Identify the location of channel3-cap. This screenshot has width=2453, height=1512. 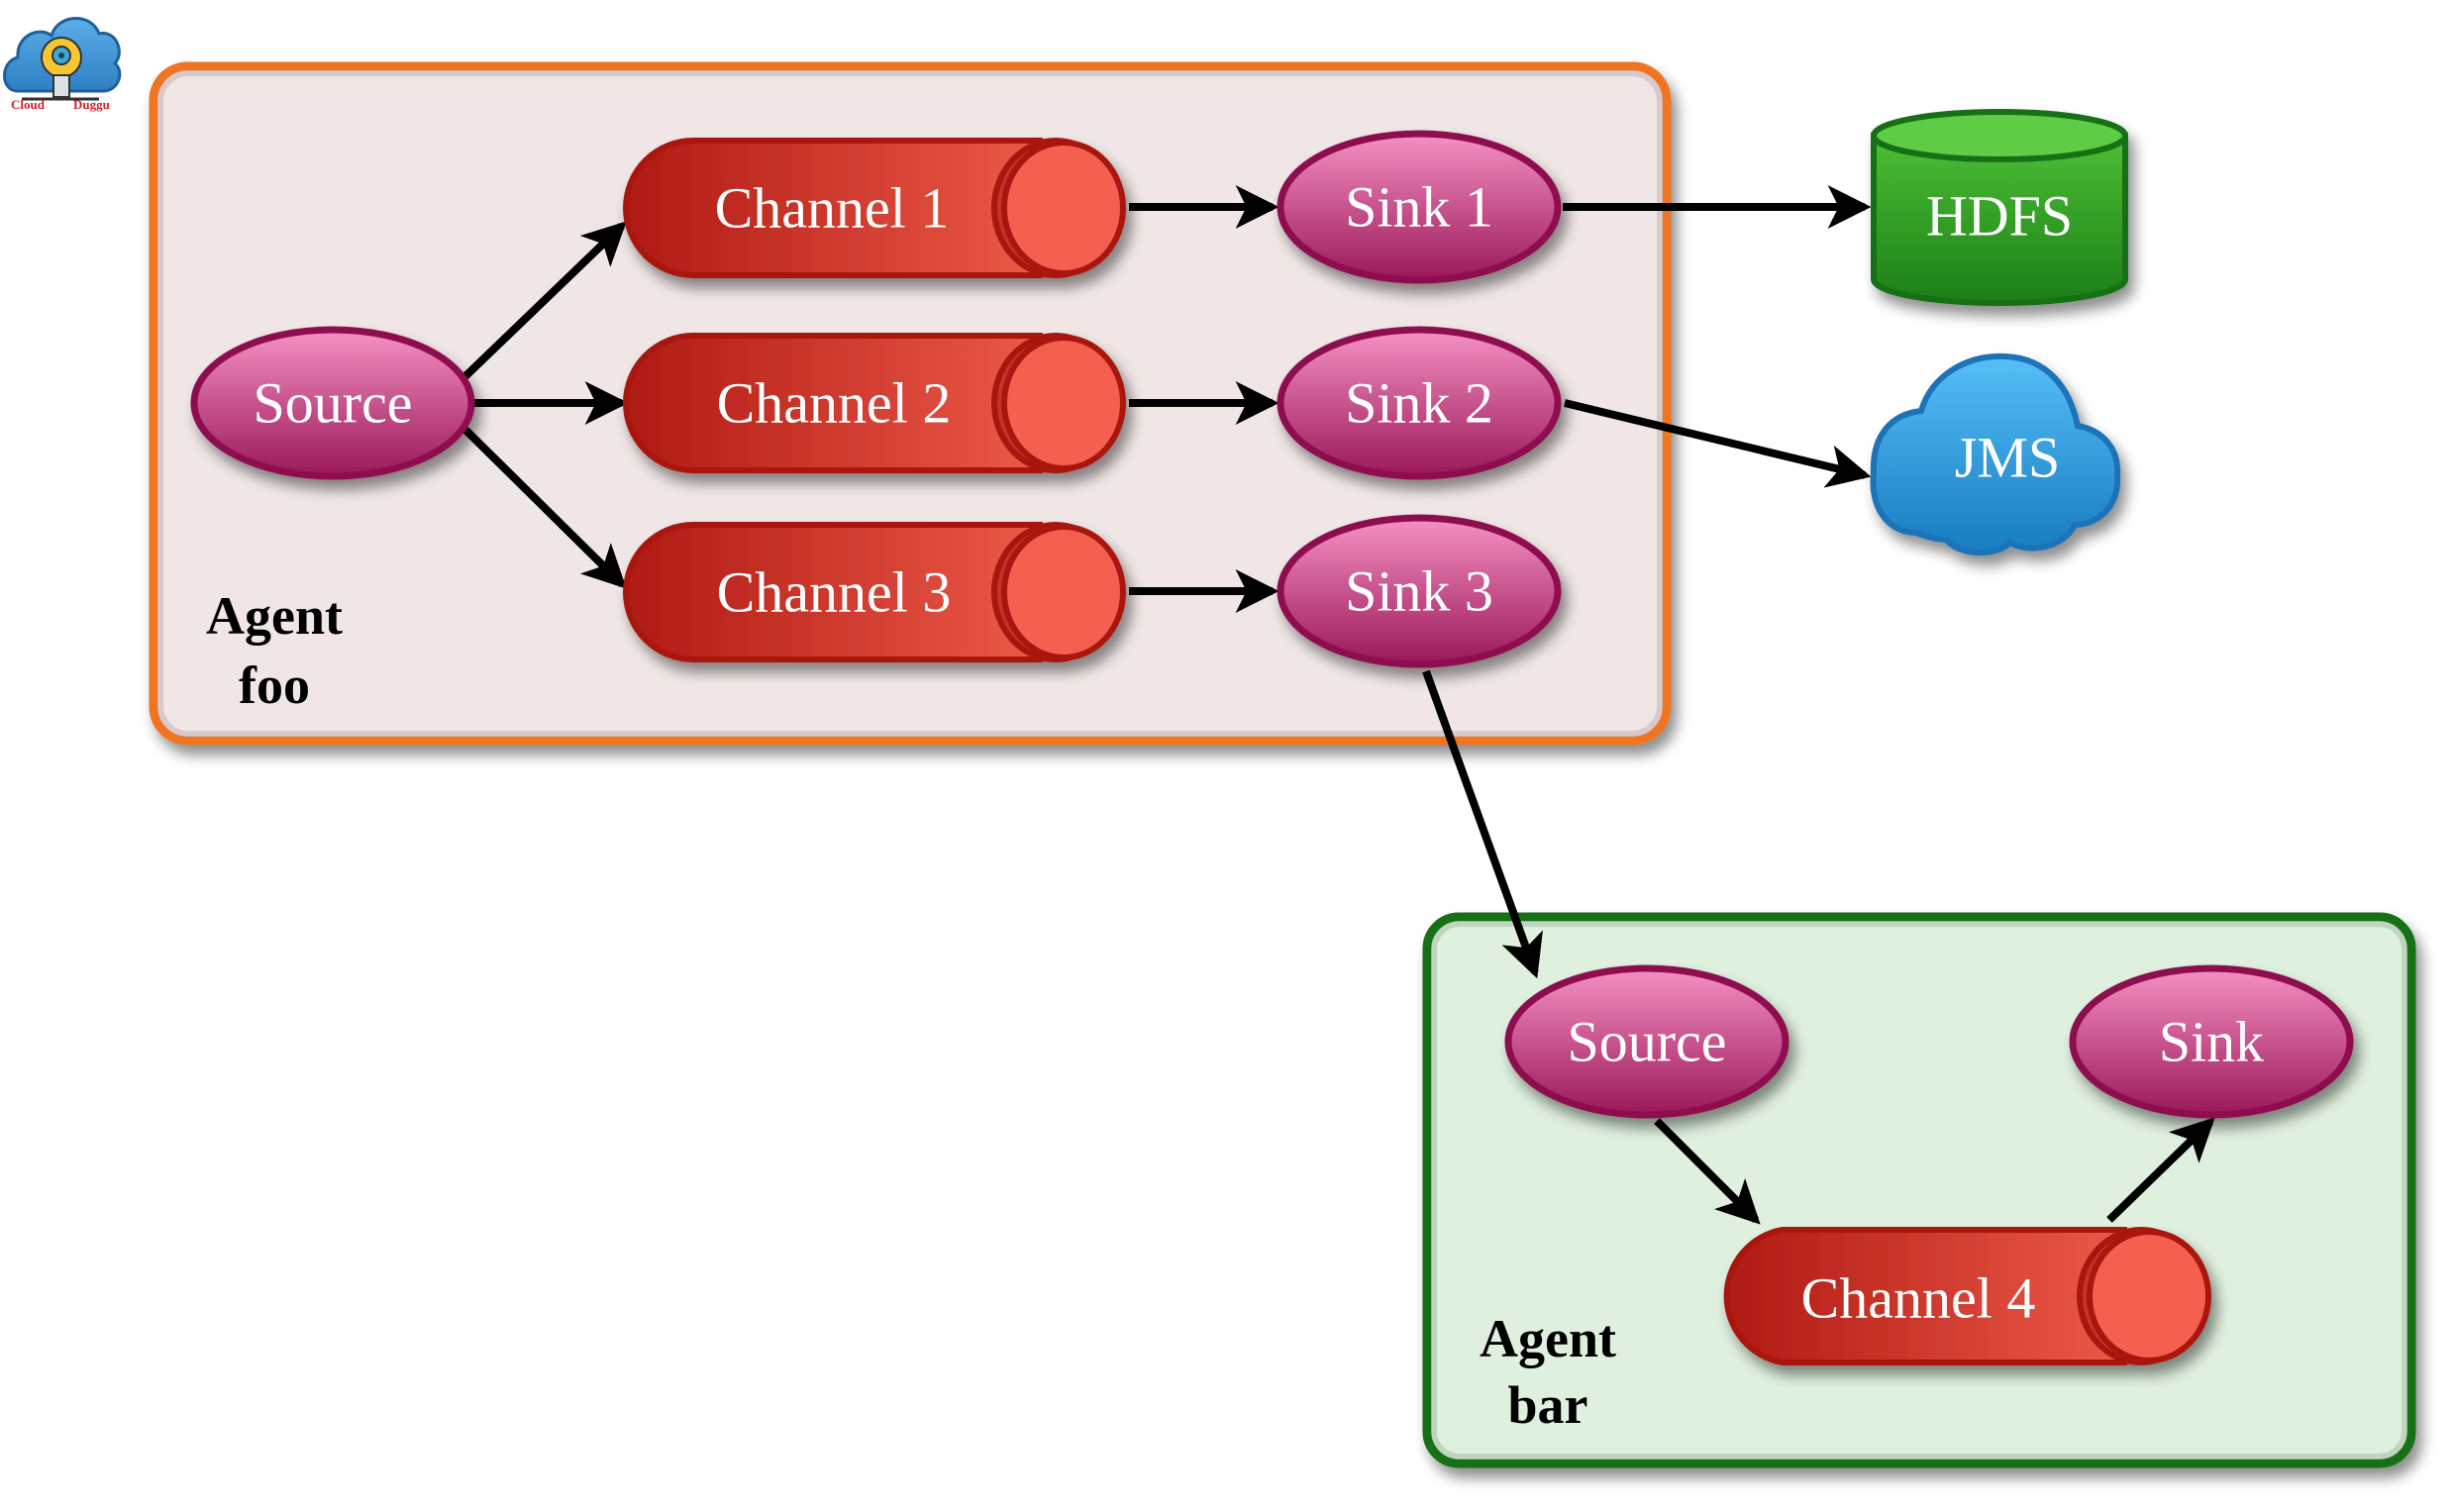
(1063, 592).